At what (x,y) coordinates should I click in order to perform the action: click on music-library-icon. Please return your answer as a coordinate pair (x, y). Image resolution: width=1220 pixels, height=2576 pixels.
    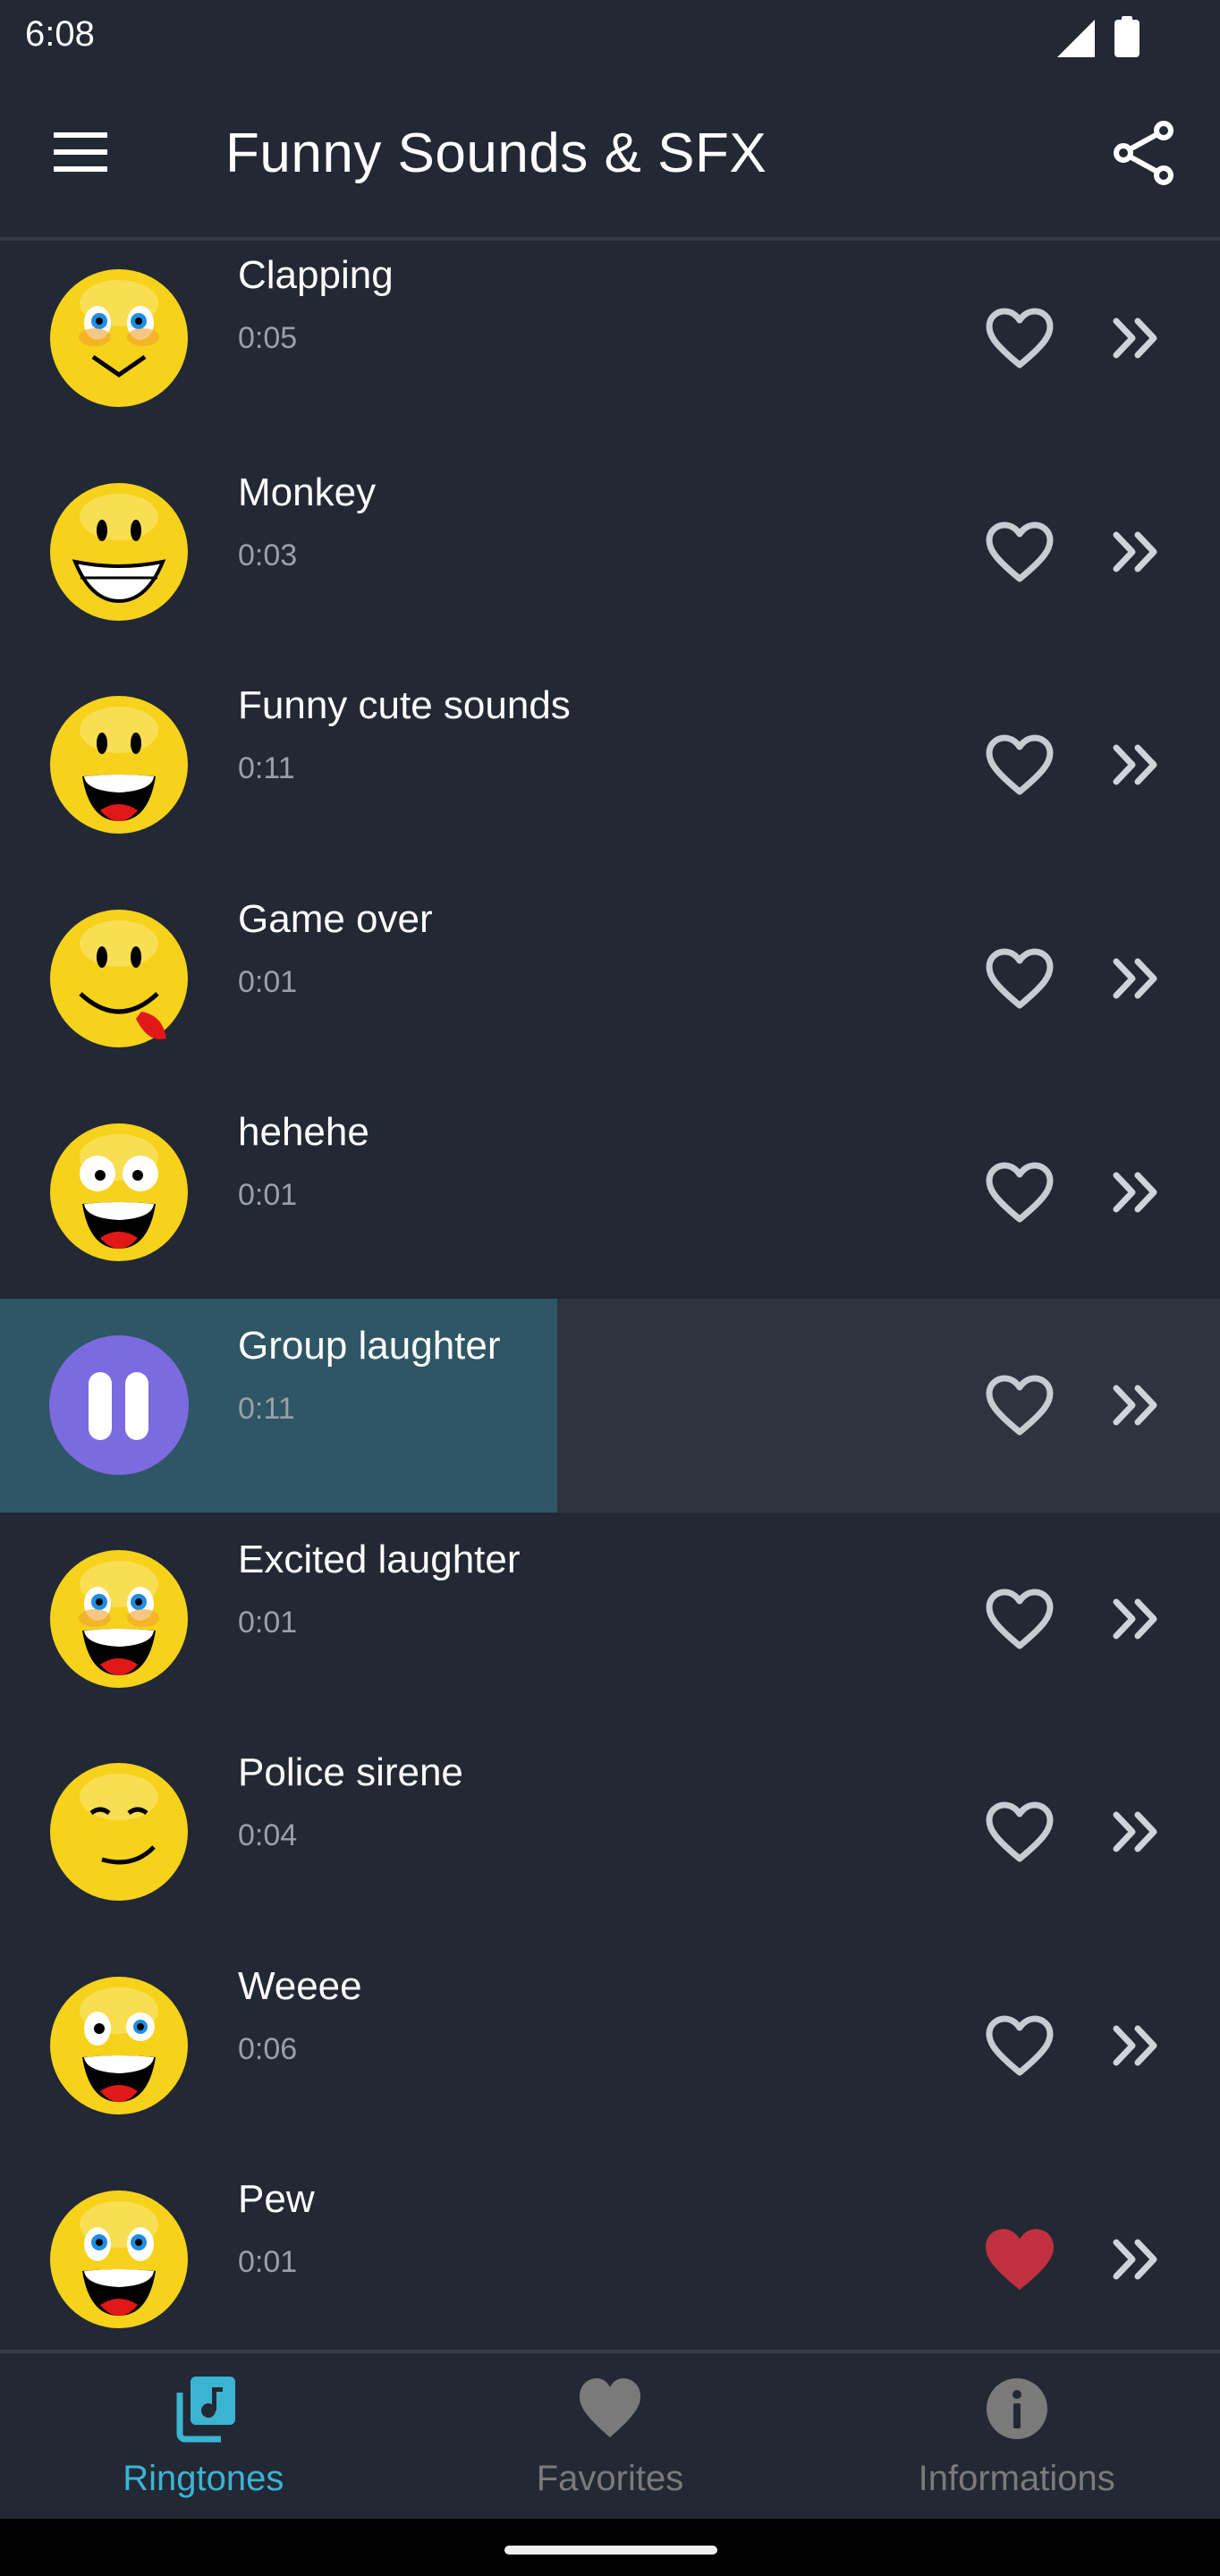
    Looking at the image, I should click on (206, 2410).